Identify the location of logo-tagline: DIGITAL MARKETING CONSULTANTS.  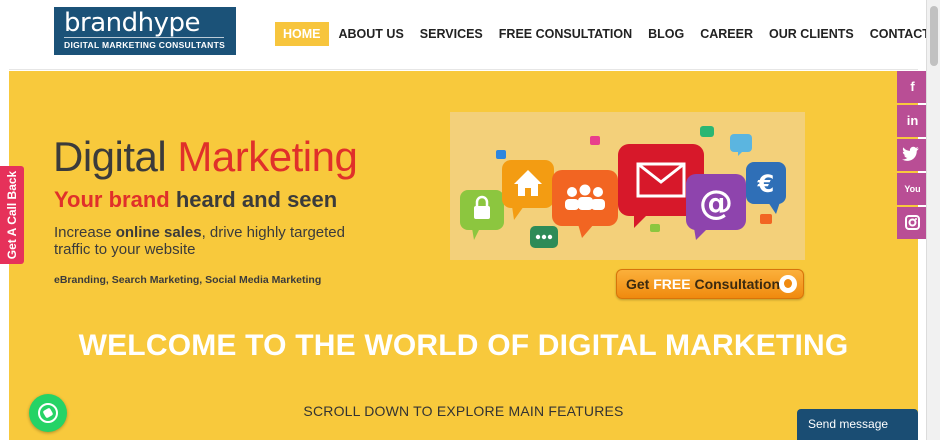
(145, 45).